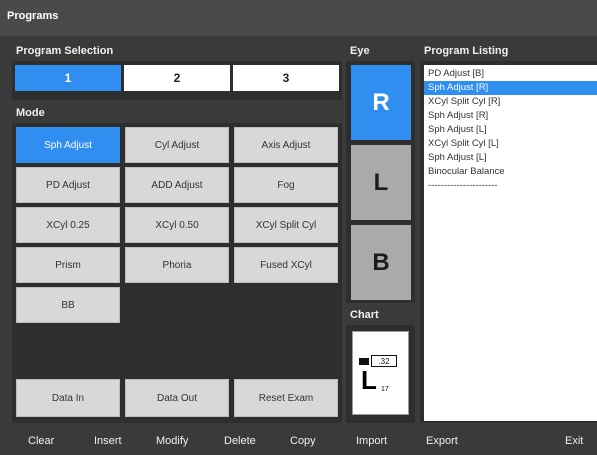  Describe the element at coordinates (381, 102) in the screenshot. I see `eye-right-button: R` at that location.